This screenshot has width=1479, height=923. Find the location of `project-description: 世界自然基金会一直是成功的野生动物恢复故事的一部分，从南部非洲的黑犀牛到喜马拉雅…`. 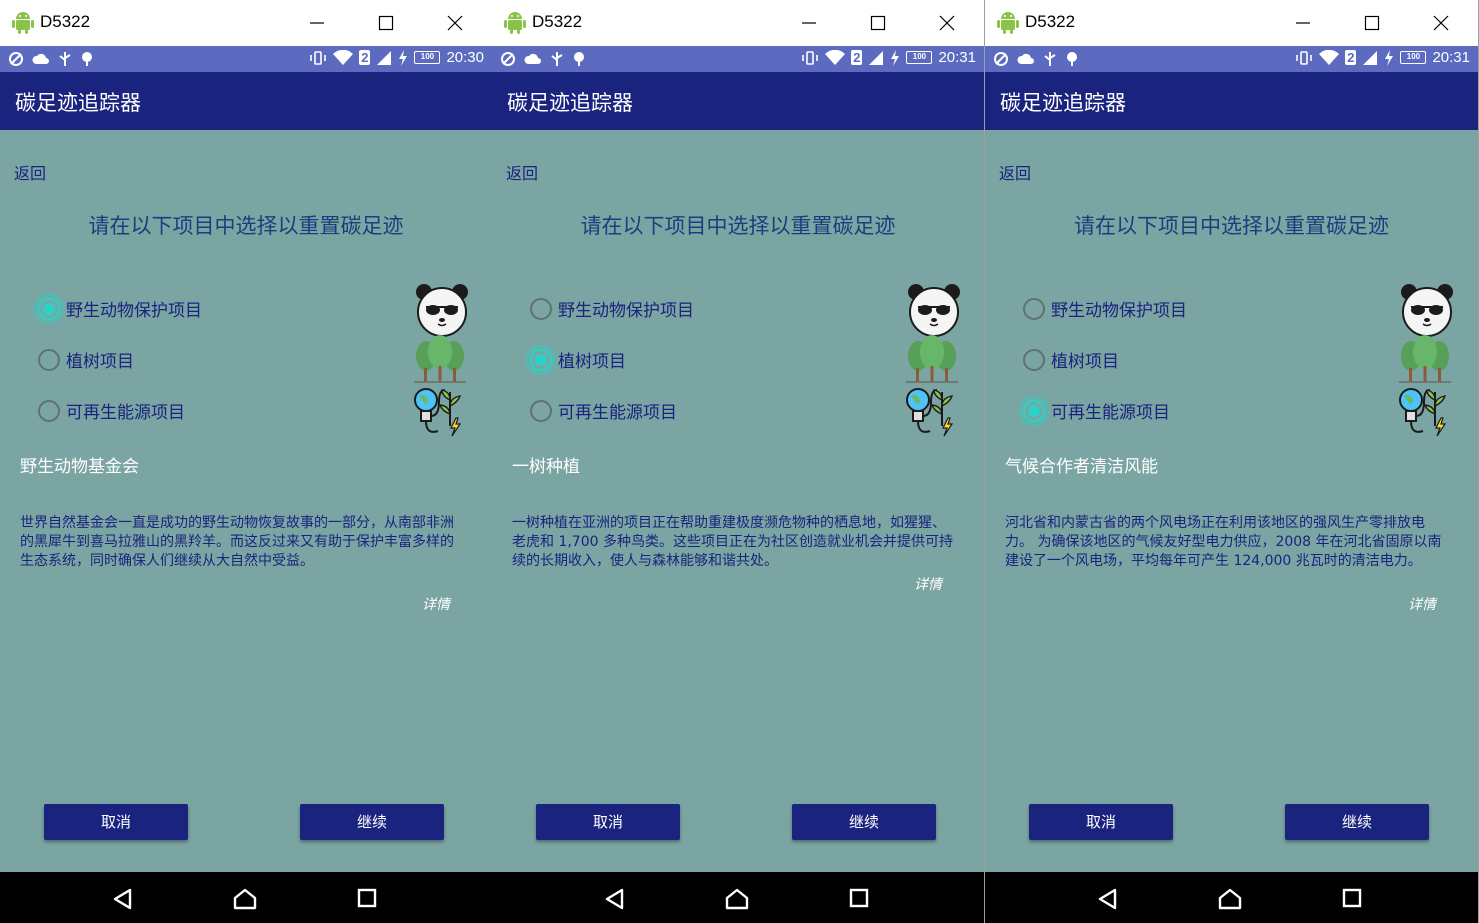

project-description: 世界自然基金会一直是成功的野生动物恢复故事的一部分，从南部非洲的黑犀牛到喜马拉雅… is located at coordinates (237, 542).